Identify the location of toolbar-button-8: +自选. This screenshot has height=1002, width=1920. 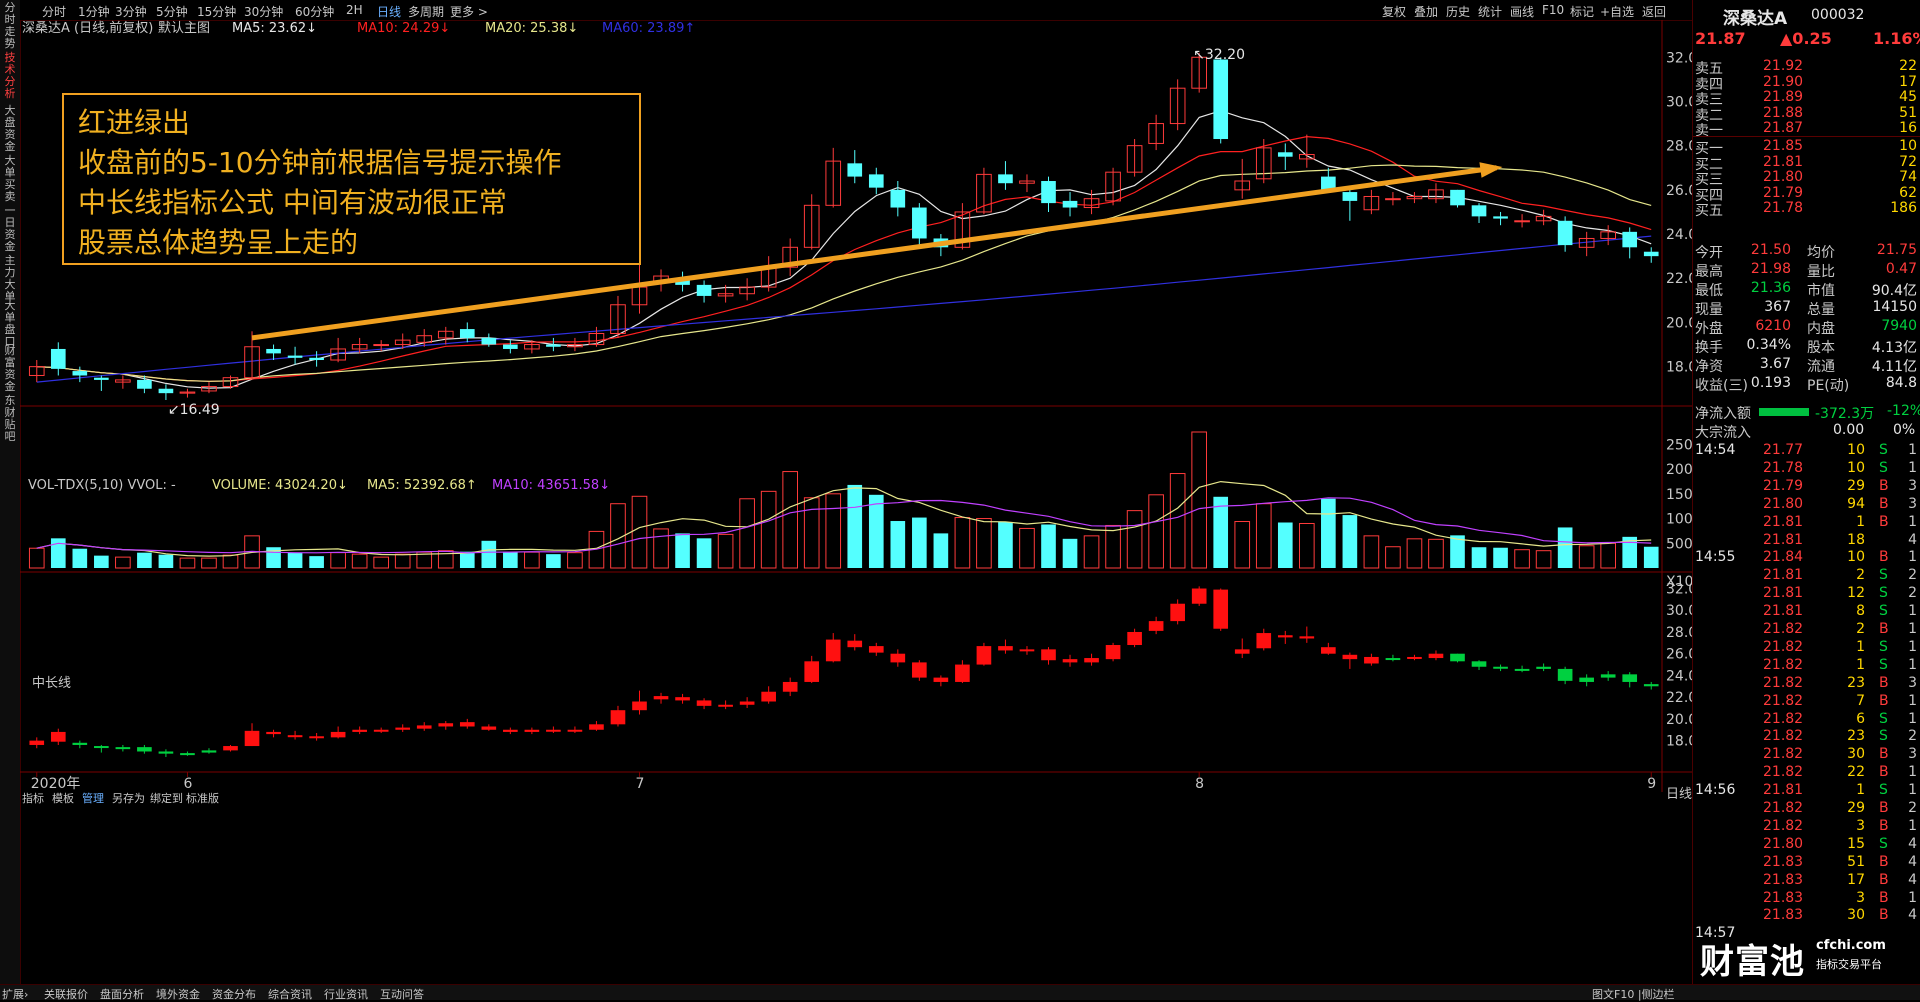
(1617, 11).